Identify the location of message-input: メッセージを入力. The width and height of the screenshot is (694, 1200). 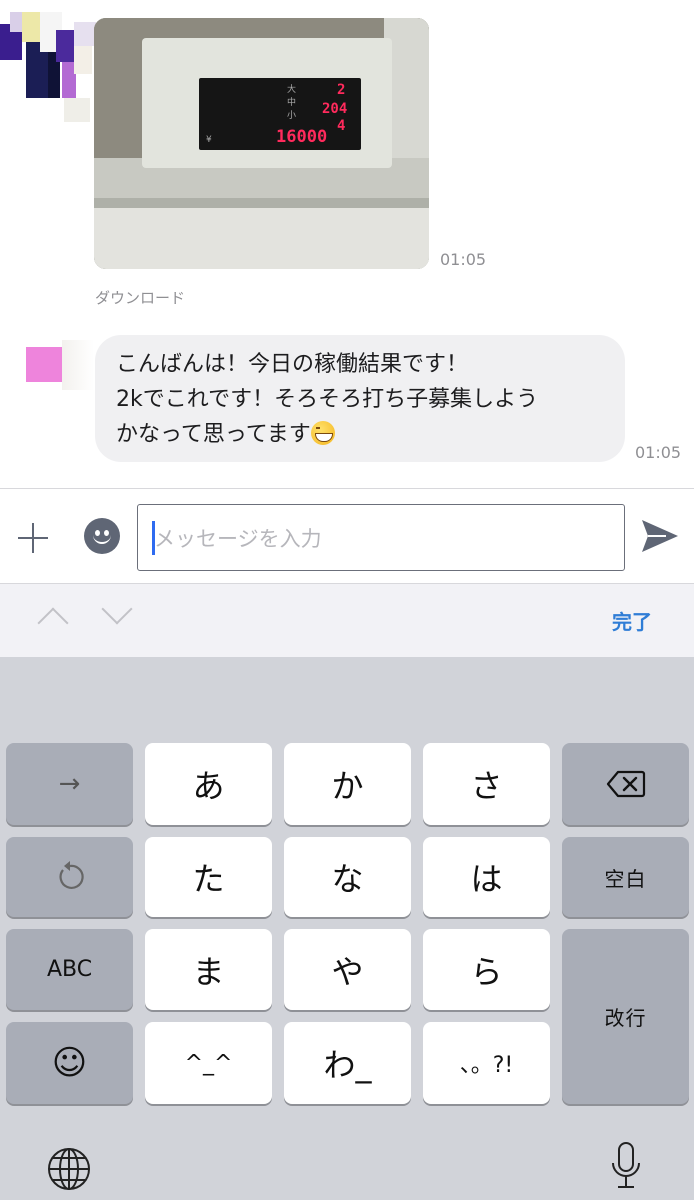
(381, 537).